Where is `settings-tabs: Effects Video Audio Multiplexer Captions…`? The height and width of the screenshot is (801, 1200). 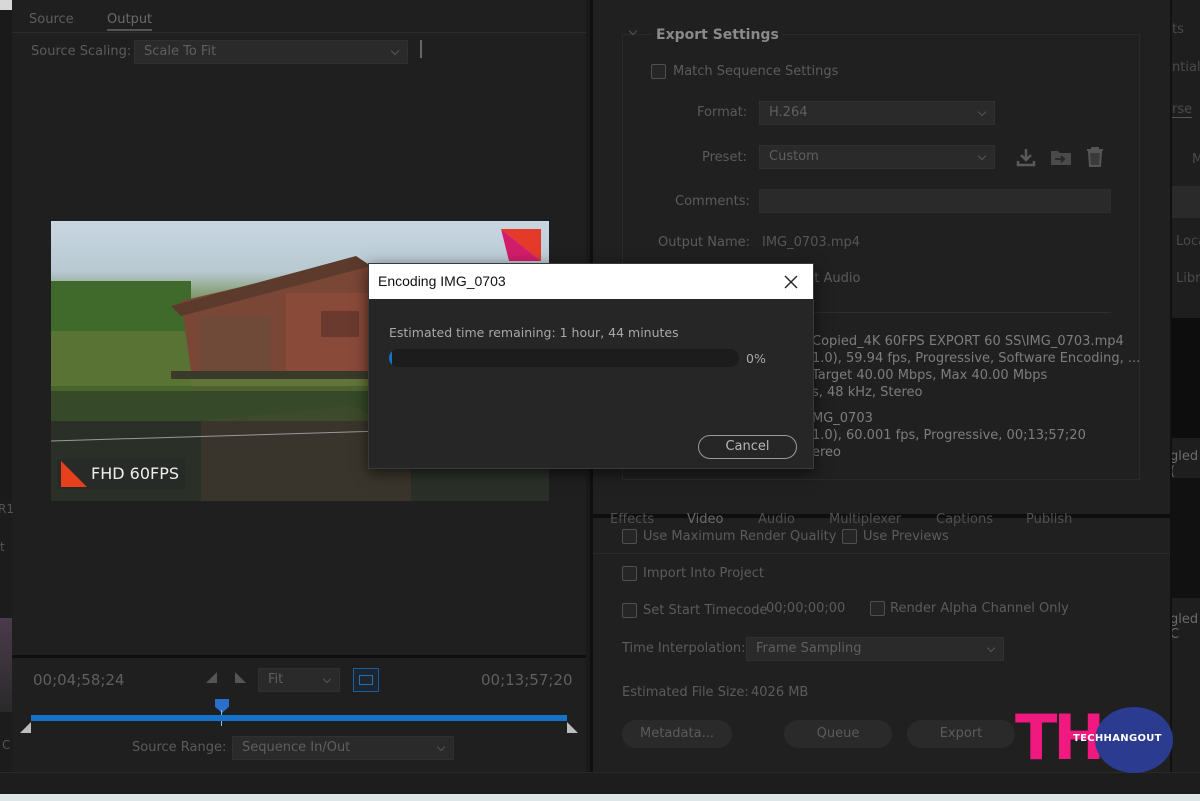
settings-tabs: Effects Video Audio Multiplexer Captions… is located at coordinates (890, 521).